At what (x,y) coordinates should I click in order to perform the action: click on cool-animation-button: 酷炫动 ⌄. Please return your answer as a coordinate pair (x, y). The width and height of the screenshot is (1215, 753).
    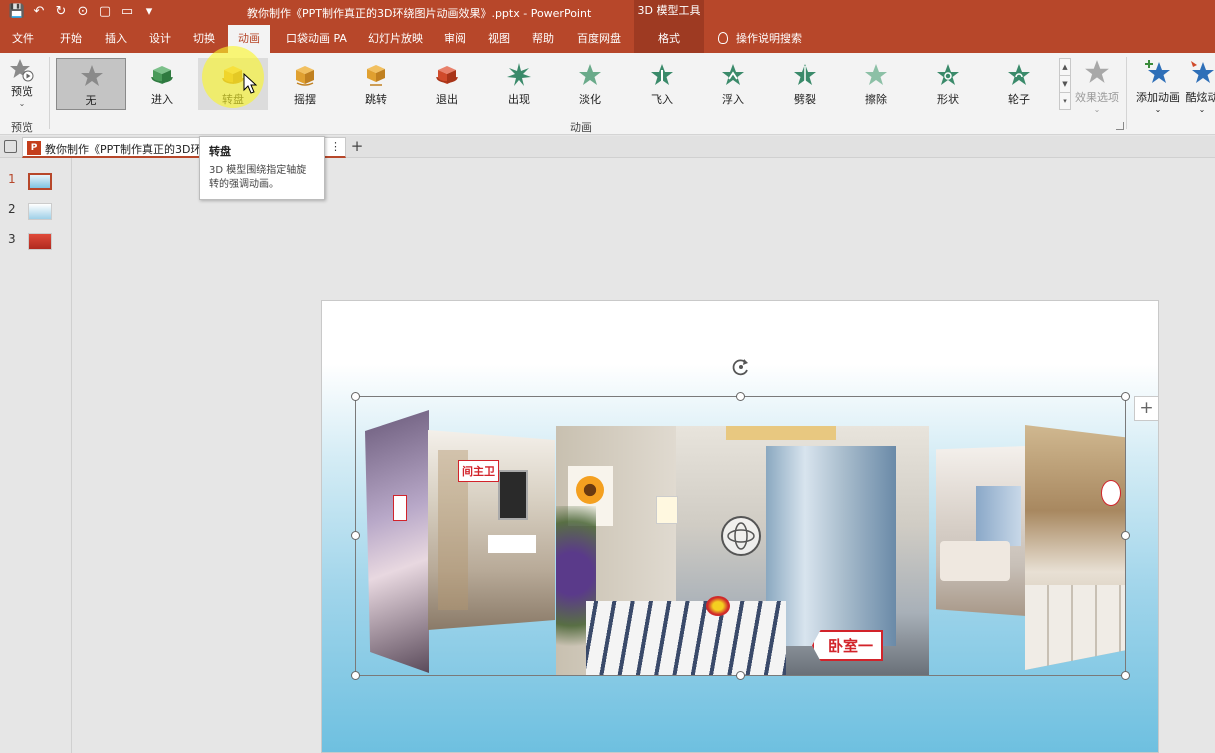
    Looking at the image, I should click on (1198, 86).